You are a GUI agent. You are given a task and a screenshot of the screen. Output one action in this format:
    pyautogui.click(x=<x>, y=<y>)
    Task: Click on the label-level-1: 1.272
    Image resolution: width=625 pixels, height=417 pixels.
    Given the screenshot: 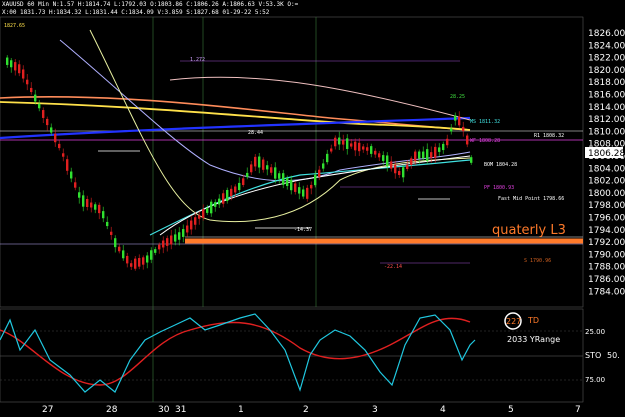 What is the action you would take?
    pyautogui.click(x=197, y=60)
    